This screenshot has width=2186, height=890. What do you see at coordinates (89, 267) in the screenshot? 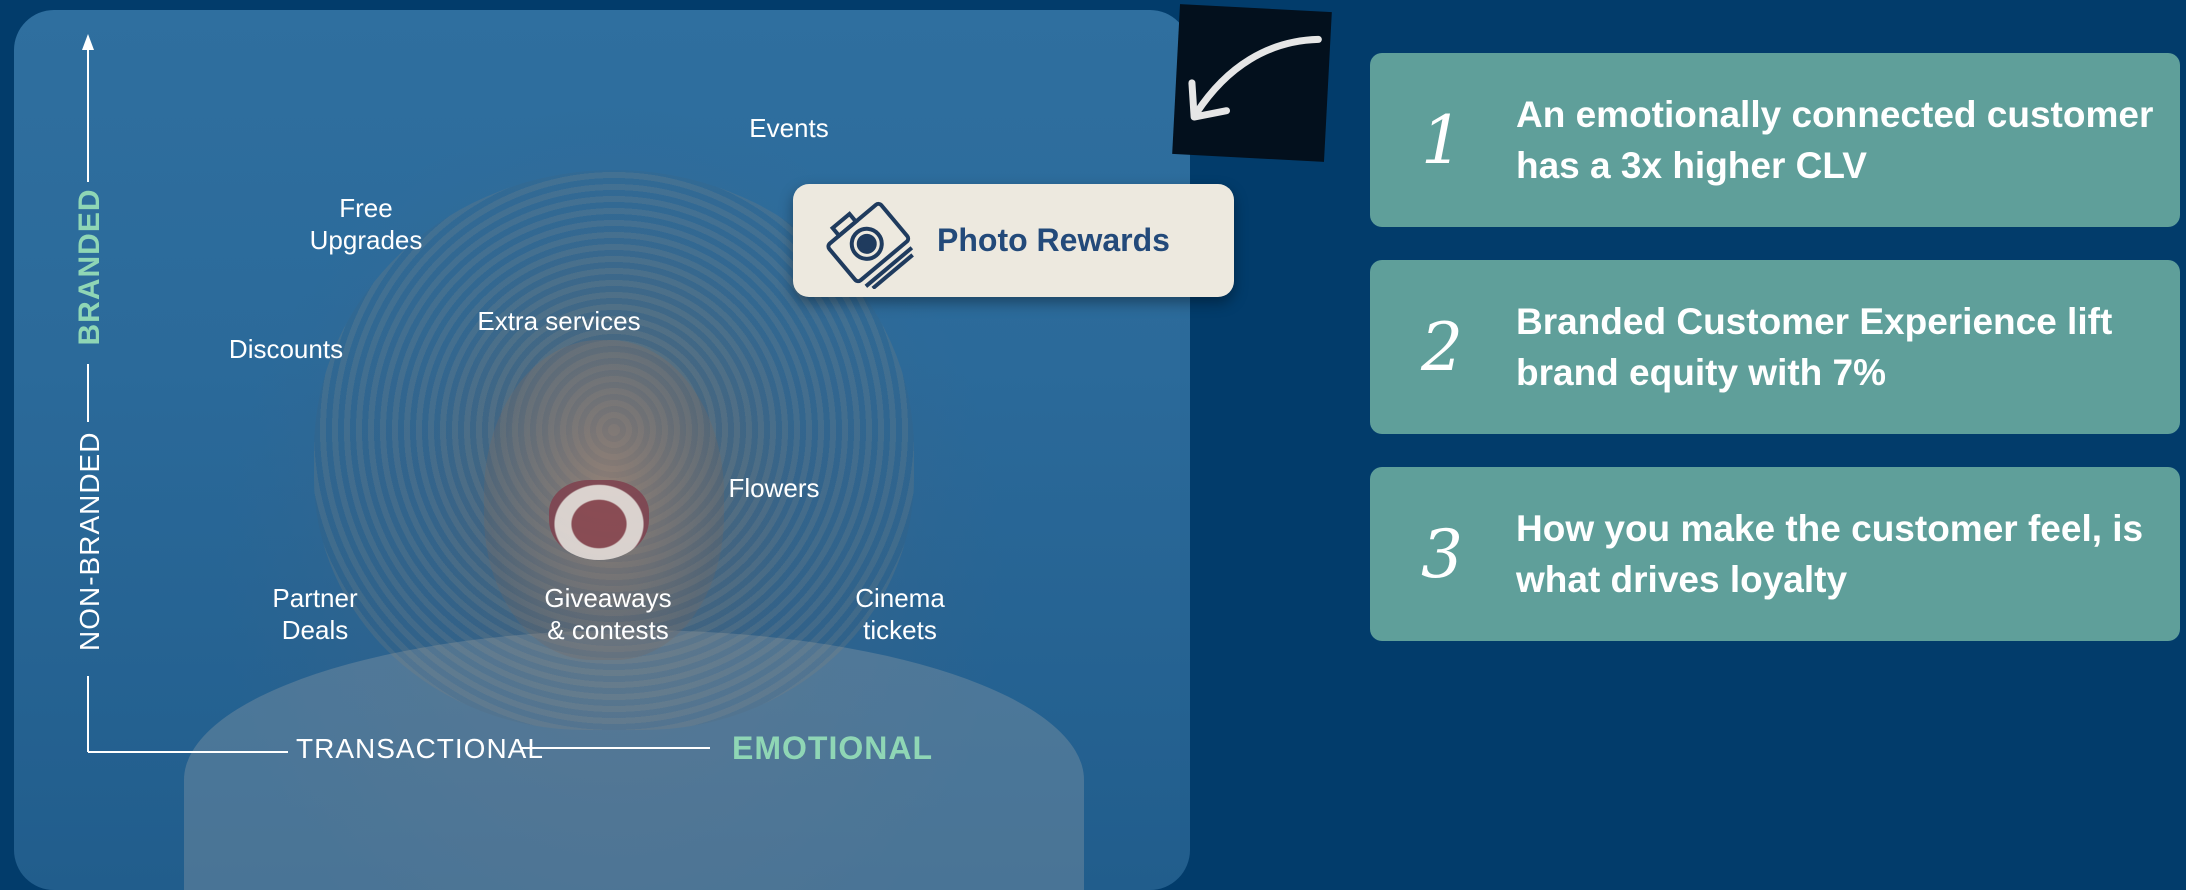
I see `axis-label-branded: BRANDED` at bounding box center [89, 267].